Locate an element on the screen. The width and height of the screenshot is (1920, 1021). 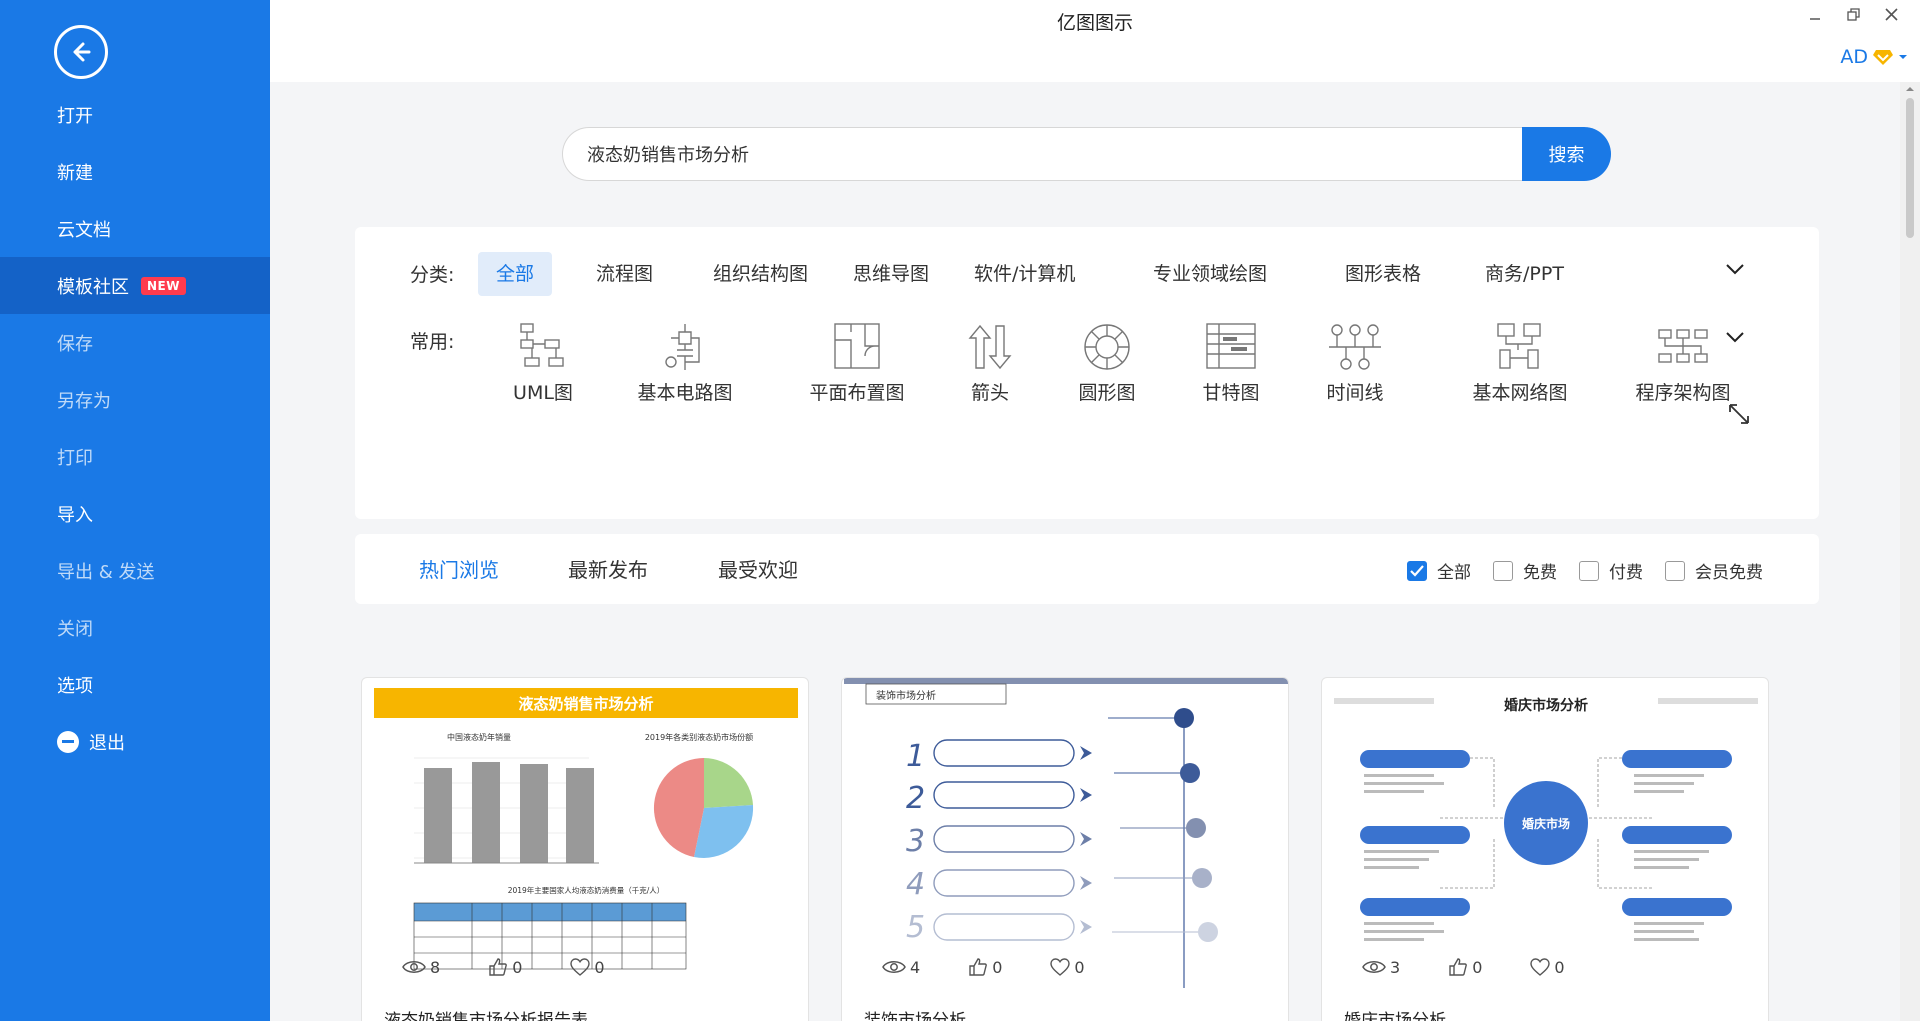
tool-label: 程序架构图 is located at coordinates (1683, 393).